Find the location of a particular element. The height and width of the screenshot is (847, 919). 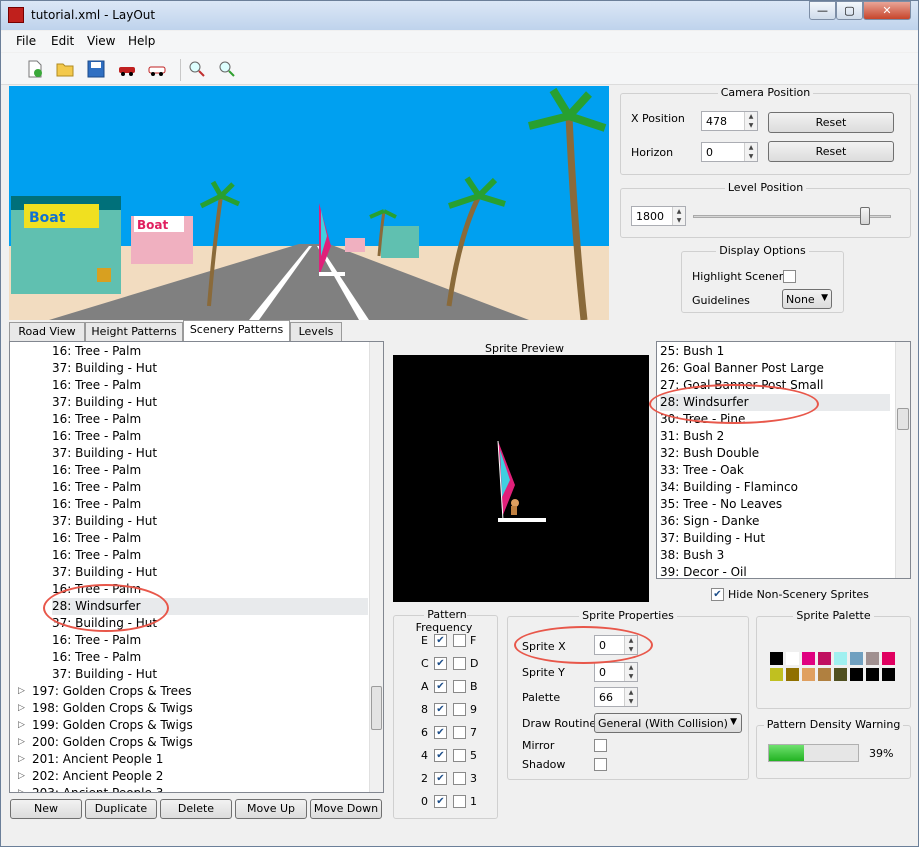

maximize-button: ▢ is located at coordinates (849, 10).